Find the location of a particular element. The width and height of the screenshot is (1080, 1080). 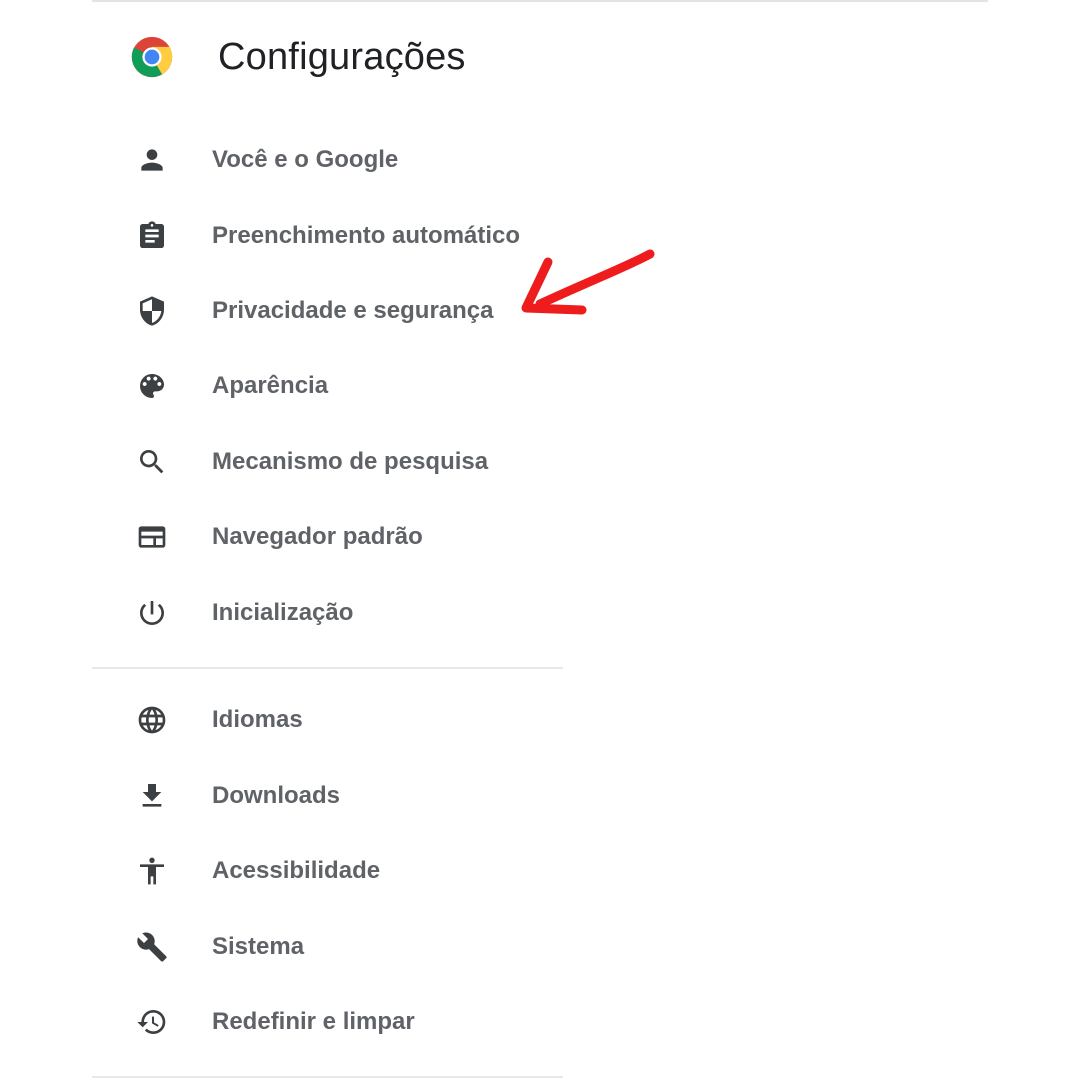

shield-icon is located at coordinates (152, 311).